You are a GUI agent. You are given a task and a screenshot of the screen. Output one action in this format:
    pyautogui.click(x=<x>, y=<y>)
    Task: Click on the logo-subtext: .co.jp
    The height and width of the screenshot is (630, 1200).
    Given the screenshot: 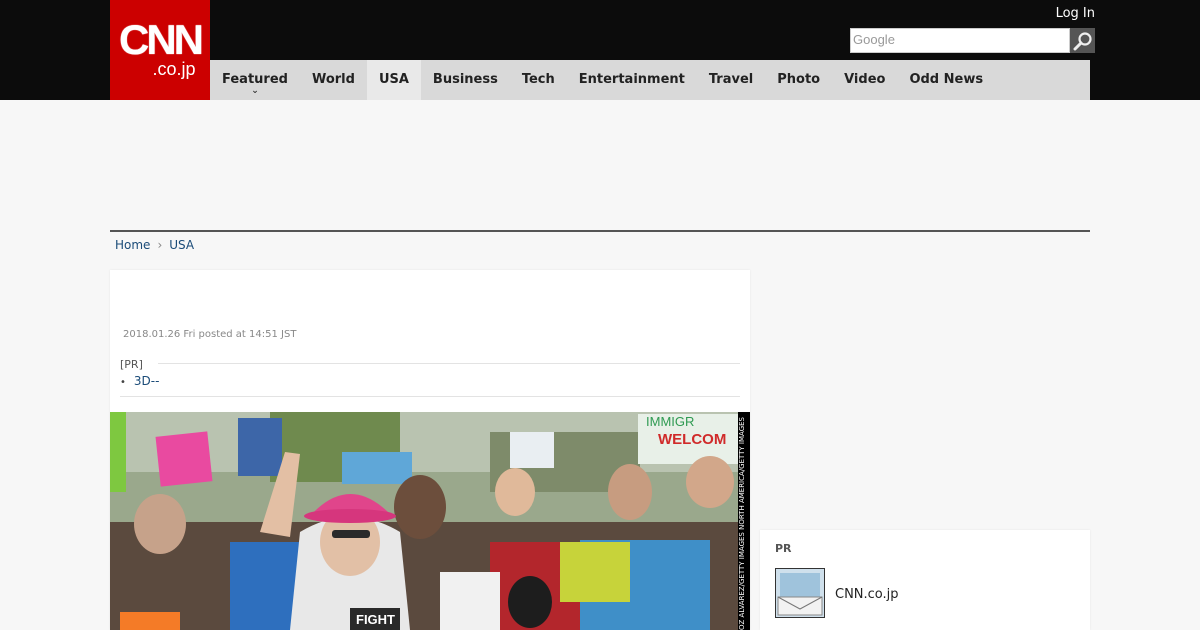 What is the action you would take?
    pyautogui.click(x=174, y=69)
    